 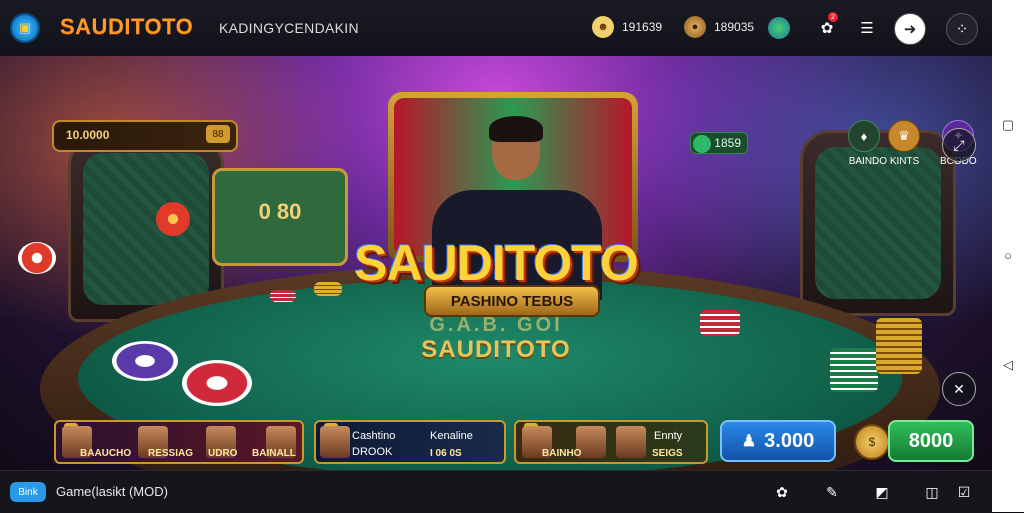 What do you see at coordinates (833, 17) in the screenshot?
I see `notification-badge: 2` at bounding box center [833, 17].